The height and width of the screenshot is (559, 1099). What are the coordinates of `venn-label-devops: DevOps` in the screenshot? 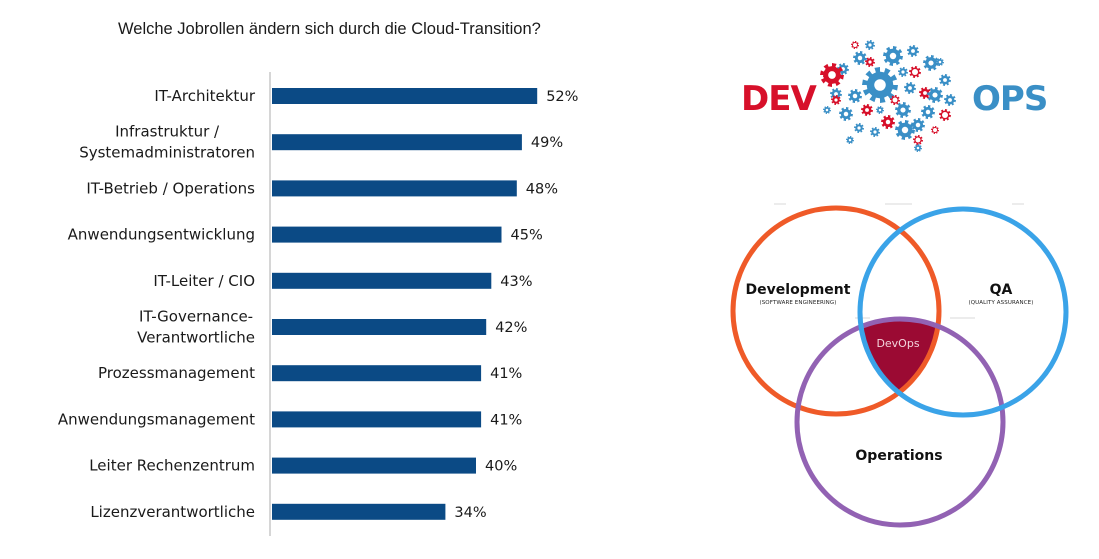 It's located at (897, 343).